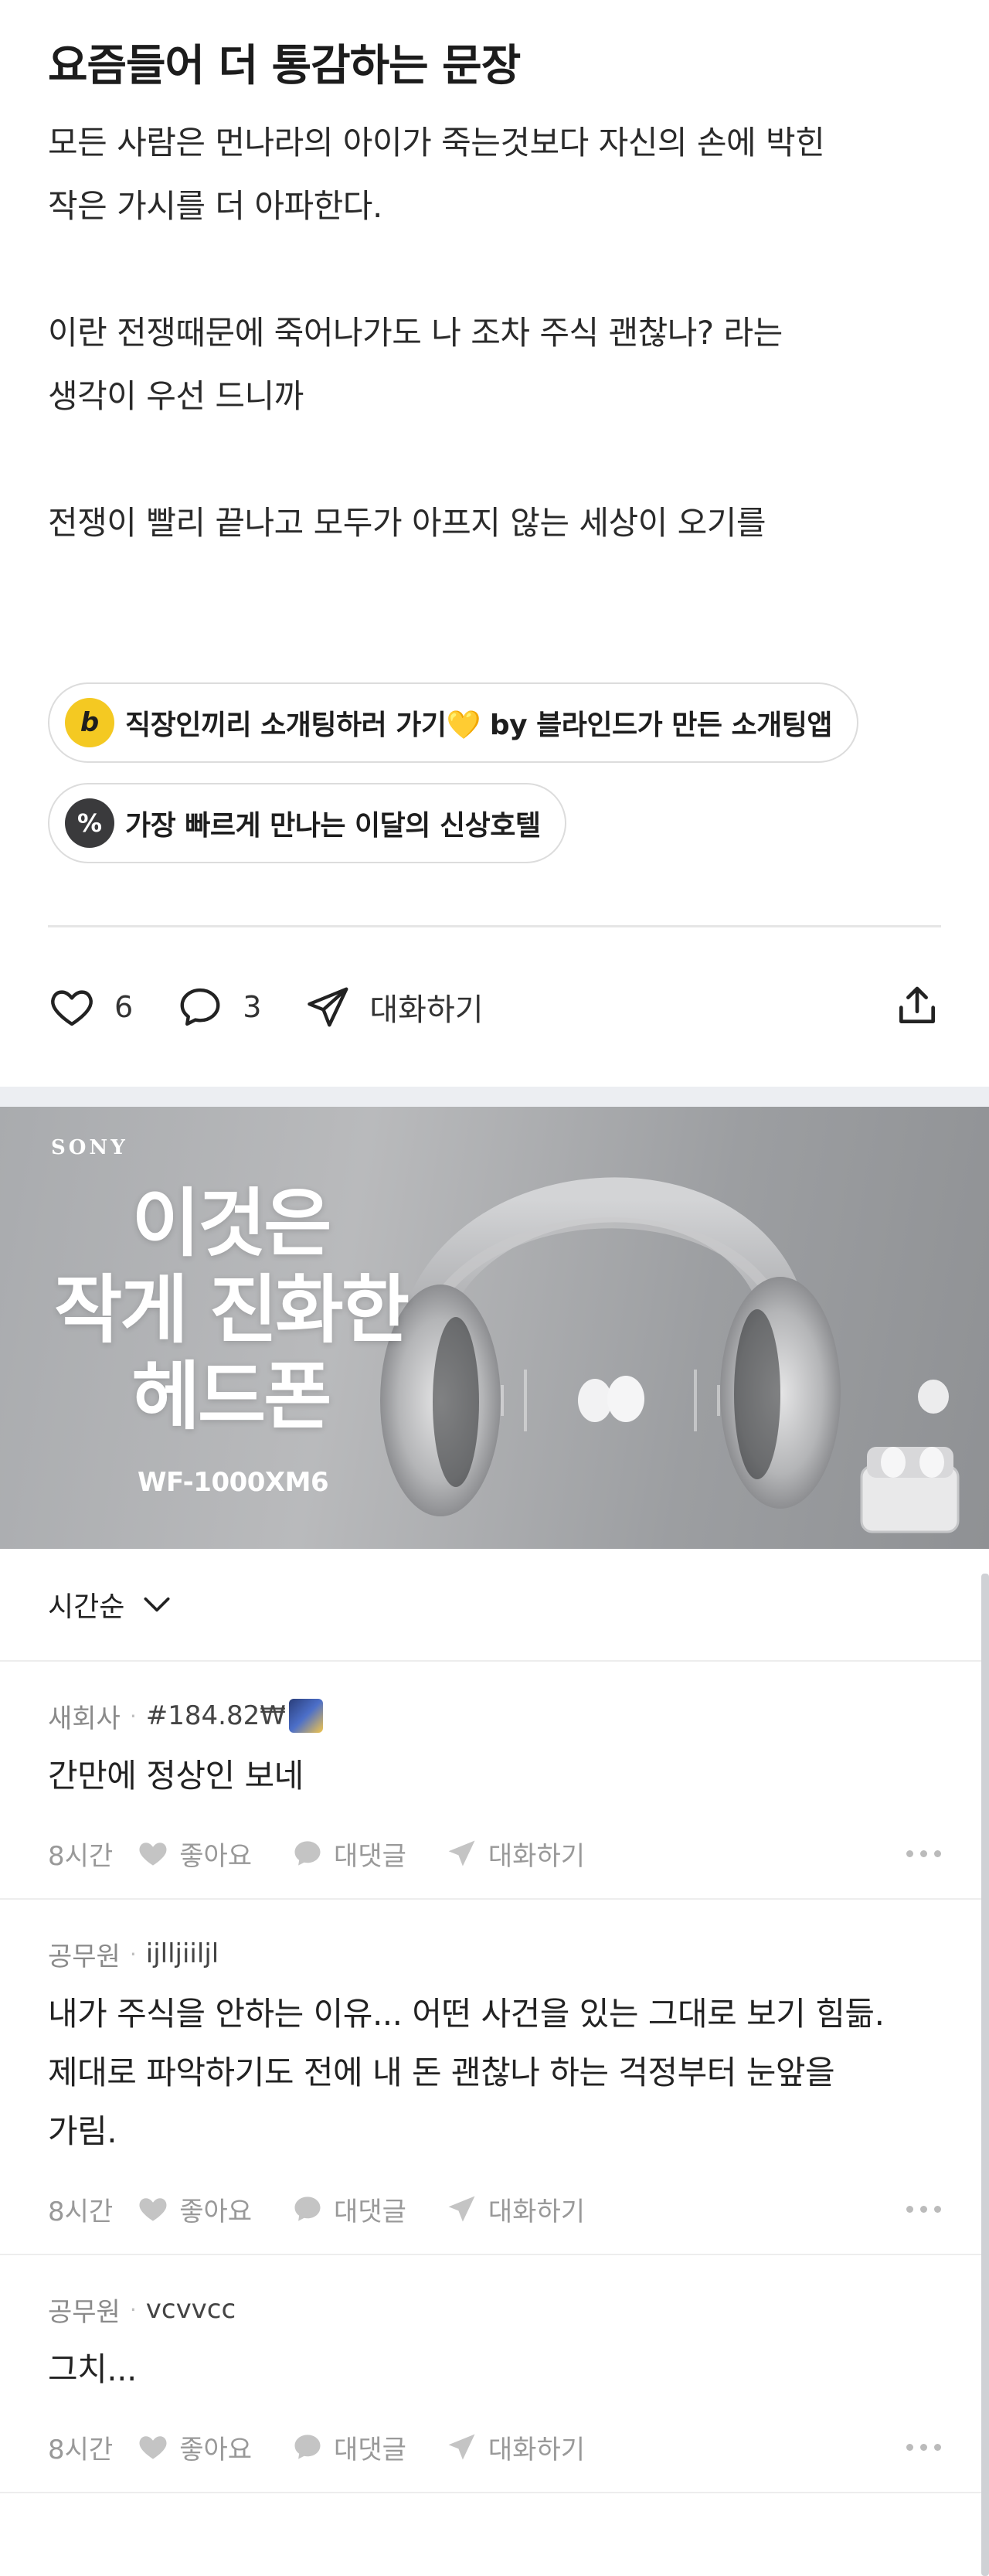  I want to click on comment-user: #184.82₩, so click(216, 1715).